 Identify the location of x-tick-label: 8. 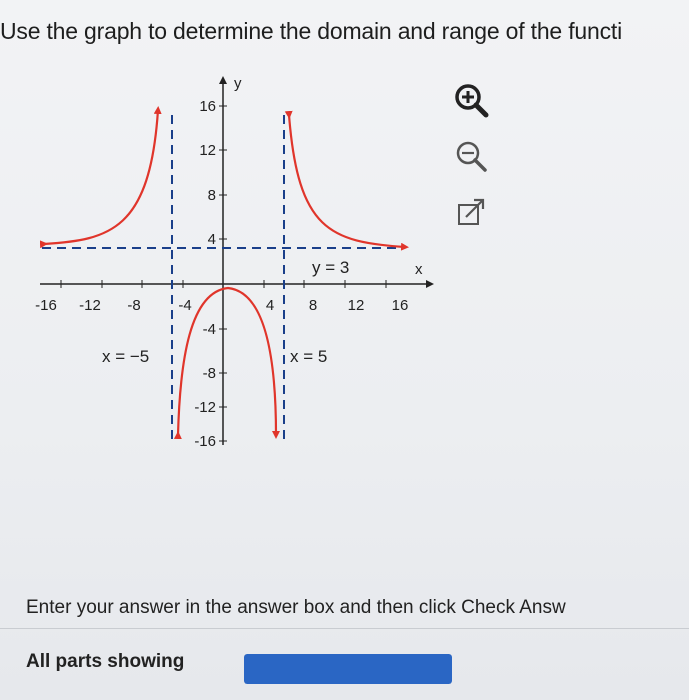
(313, 305).